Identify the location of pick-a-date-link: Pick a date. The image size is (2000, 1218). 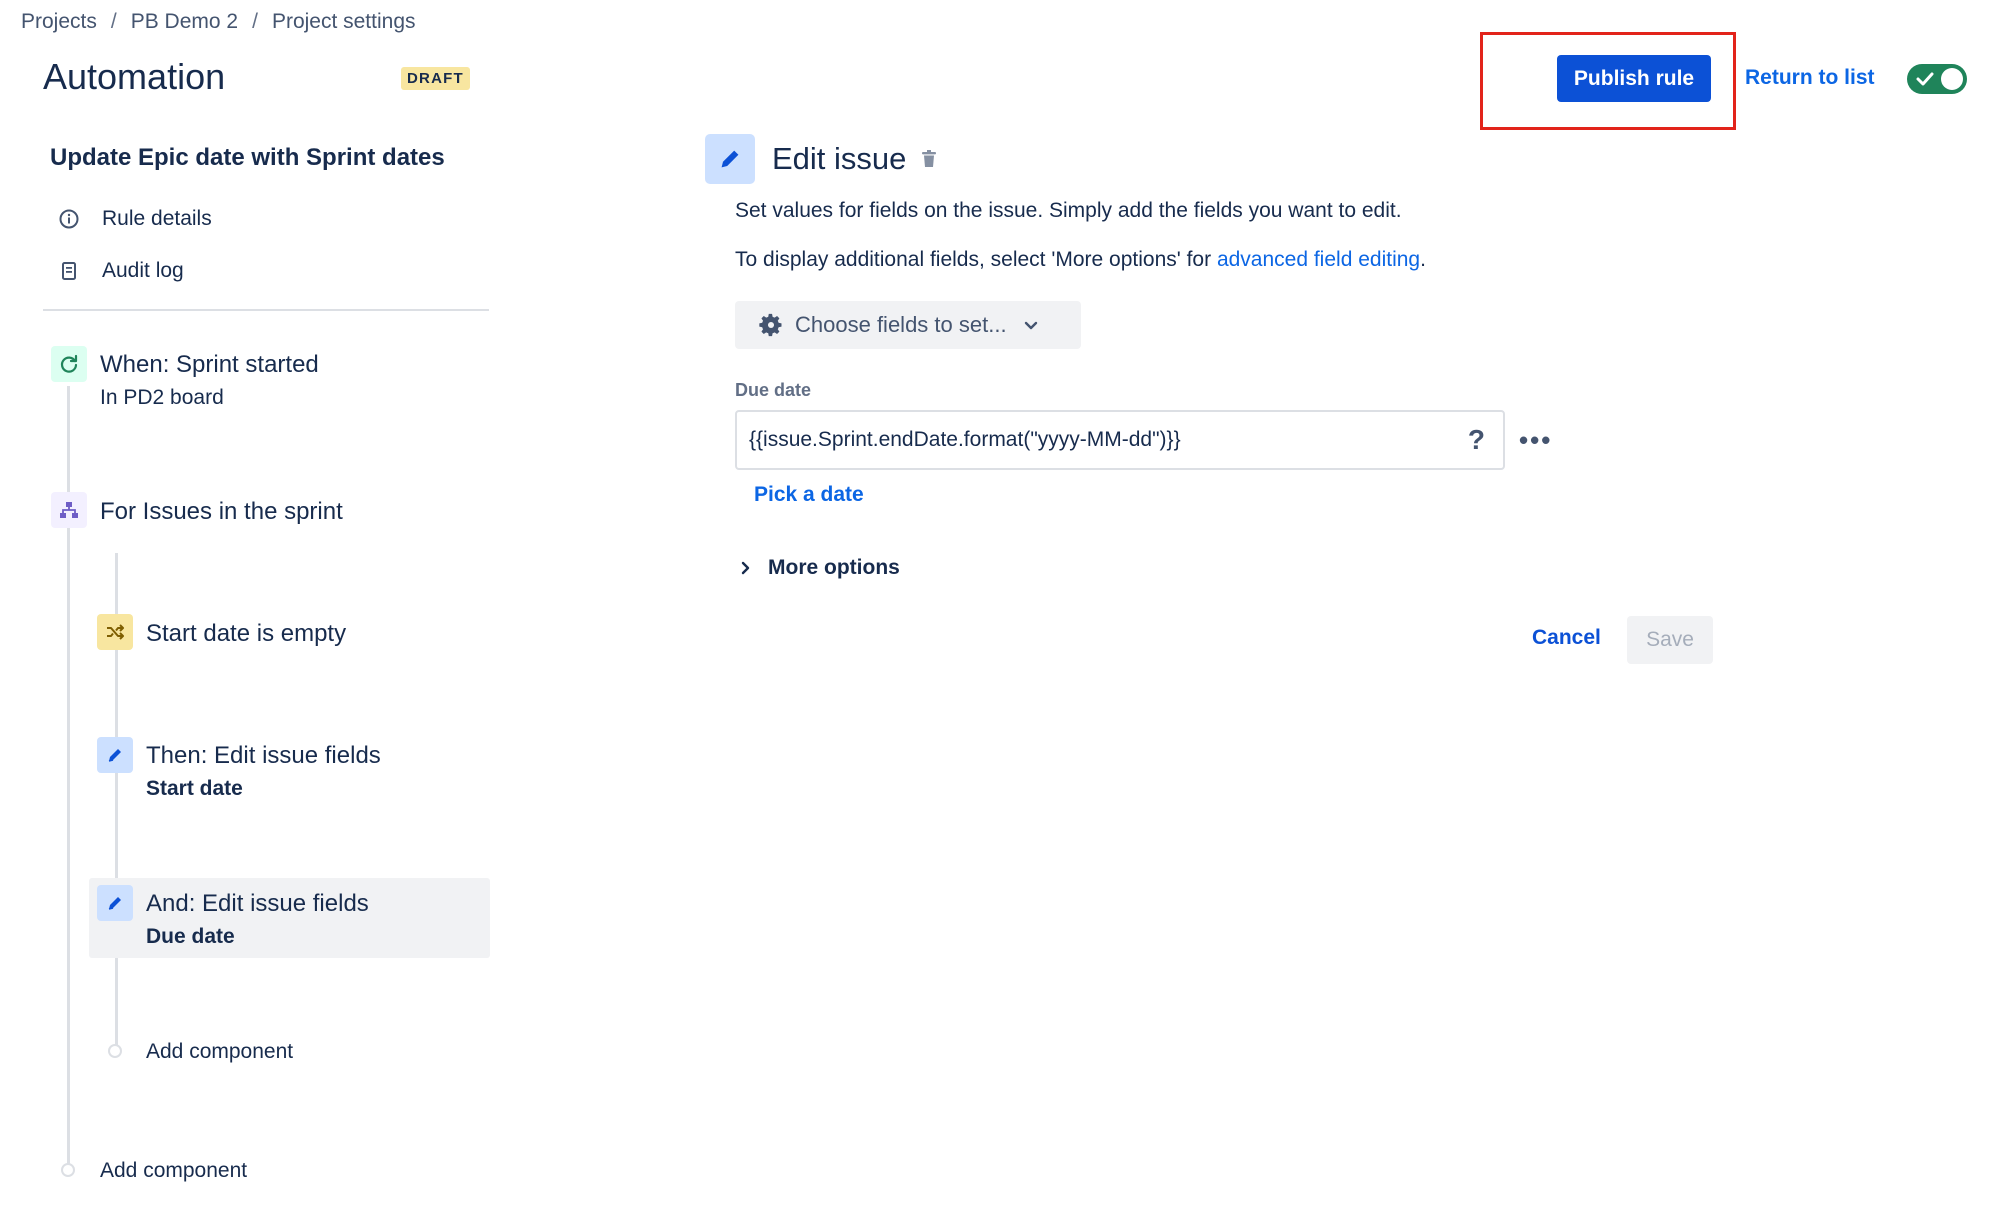
(809, 495).